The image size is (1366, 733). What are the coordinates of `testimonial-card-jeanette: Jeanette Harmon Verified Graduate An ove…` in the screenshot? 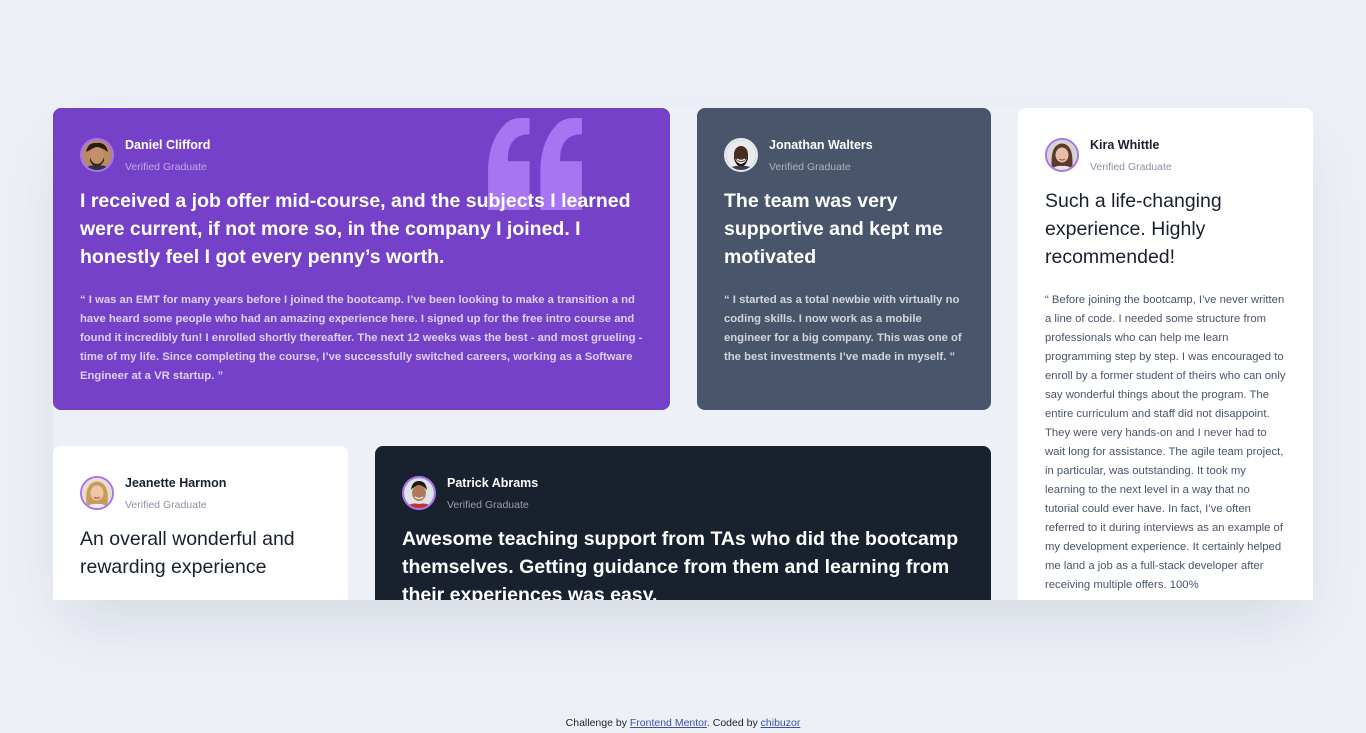 It's located at (200, 523).